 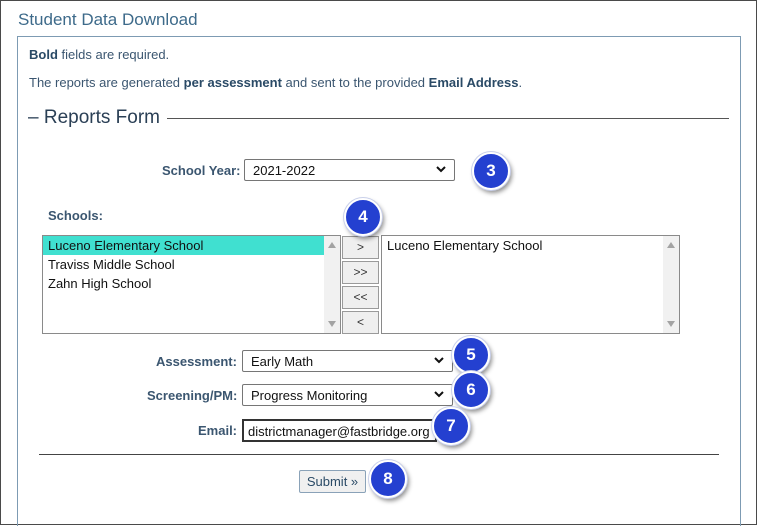 I want to click on form-divider, so click(x=379, y=454).